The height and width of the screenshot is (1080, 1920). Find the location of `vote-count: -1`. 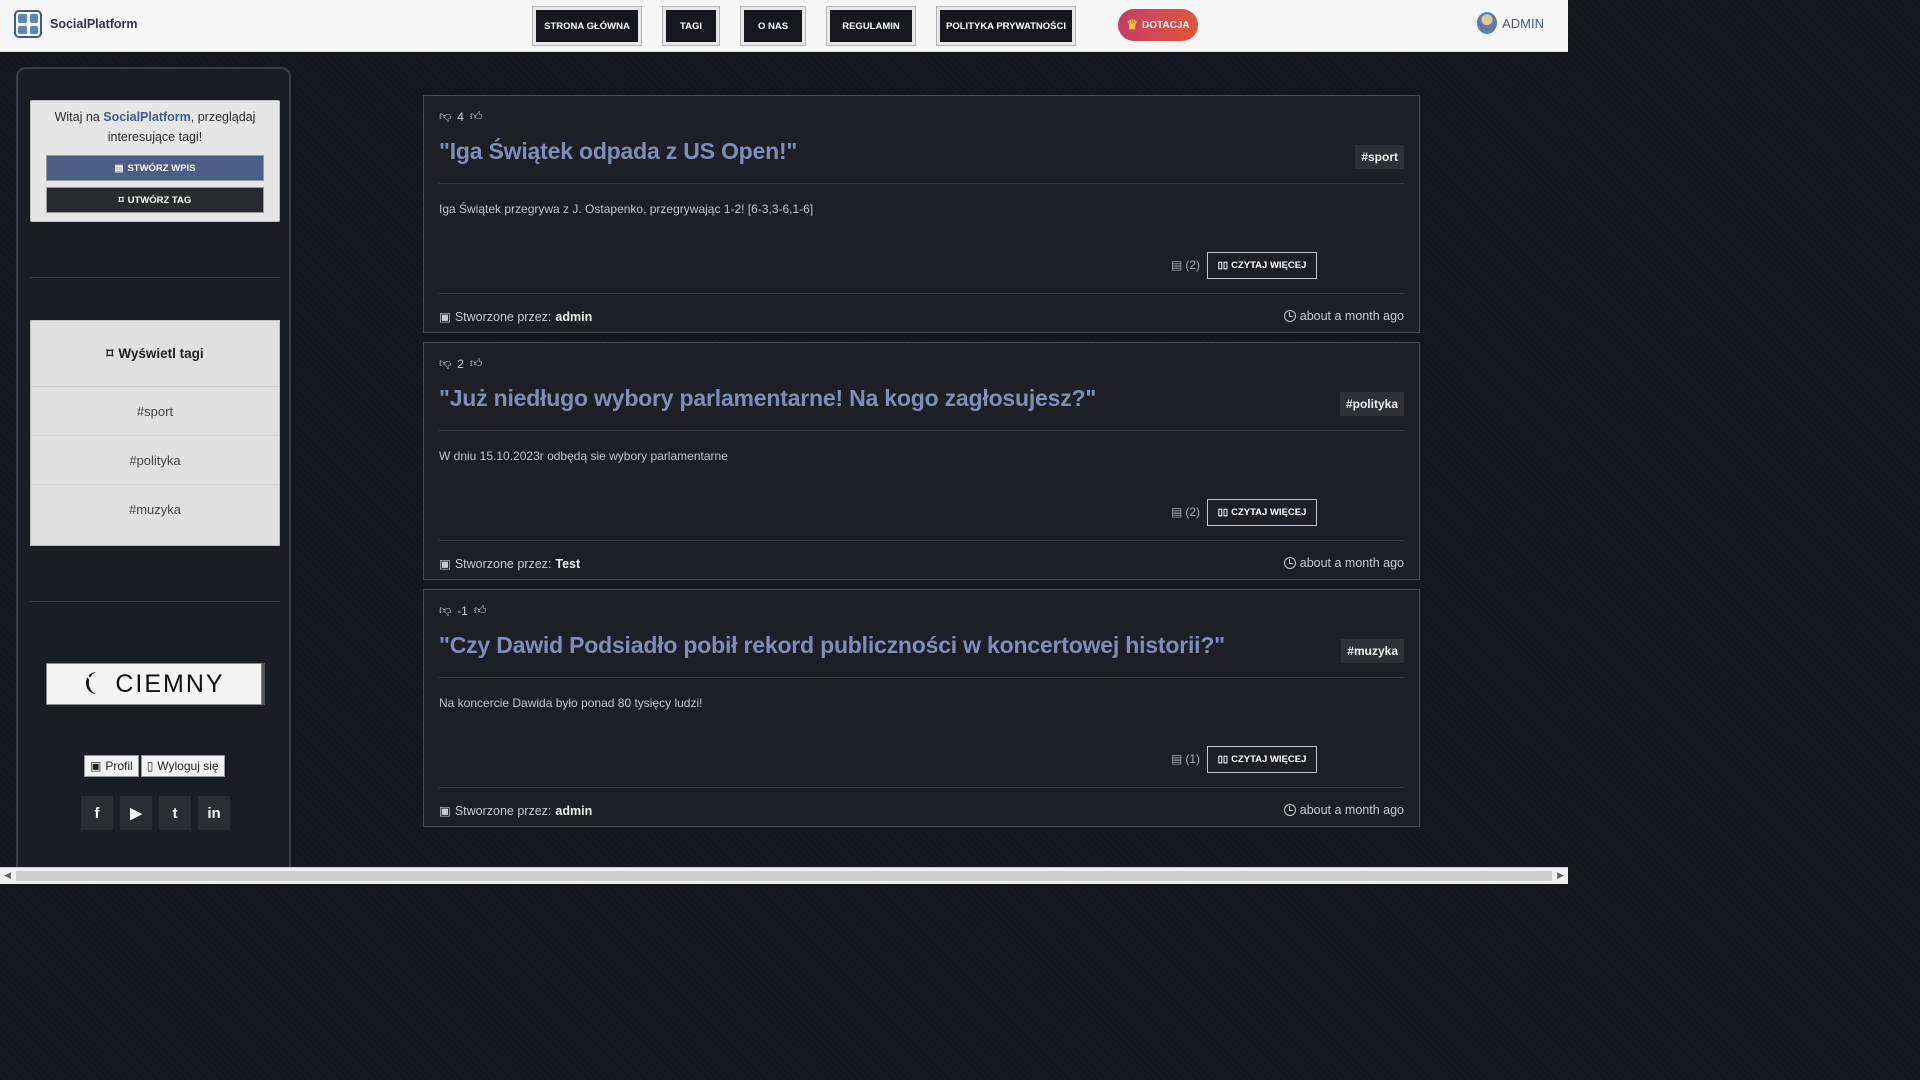

vote-count: -1 is located at coordinates (462, 610).